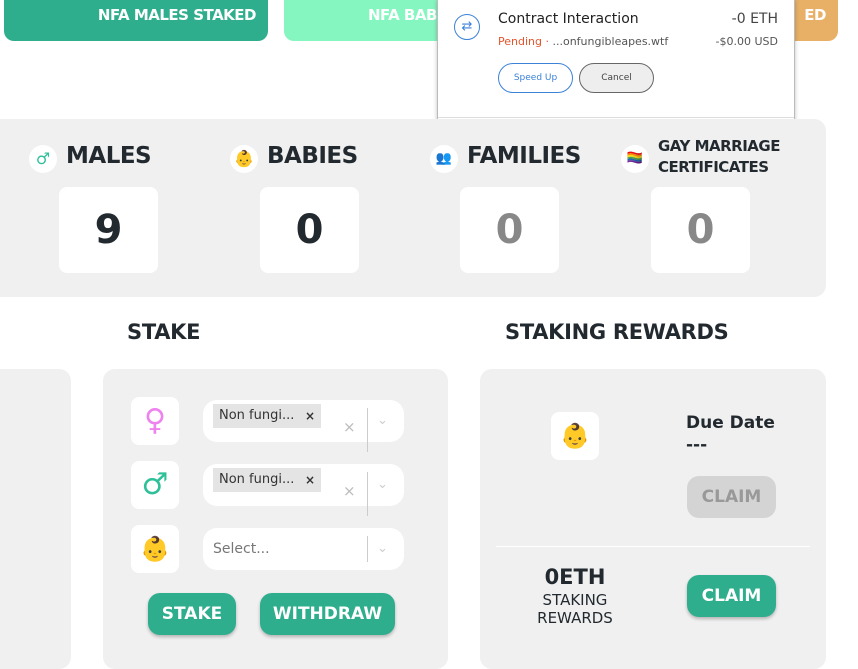 This screenshot has width=858, height=669. What do you see at coordinates (155, 421) in the screenshot?
I see `female-icon: ♀` at bounding box center [155, 421].